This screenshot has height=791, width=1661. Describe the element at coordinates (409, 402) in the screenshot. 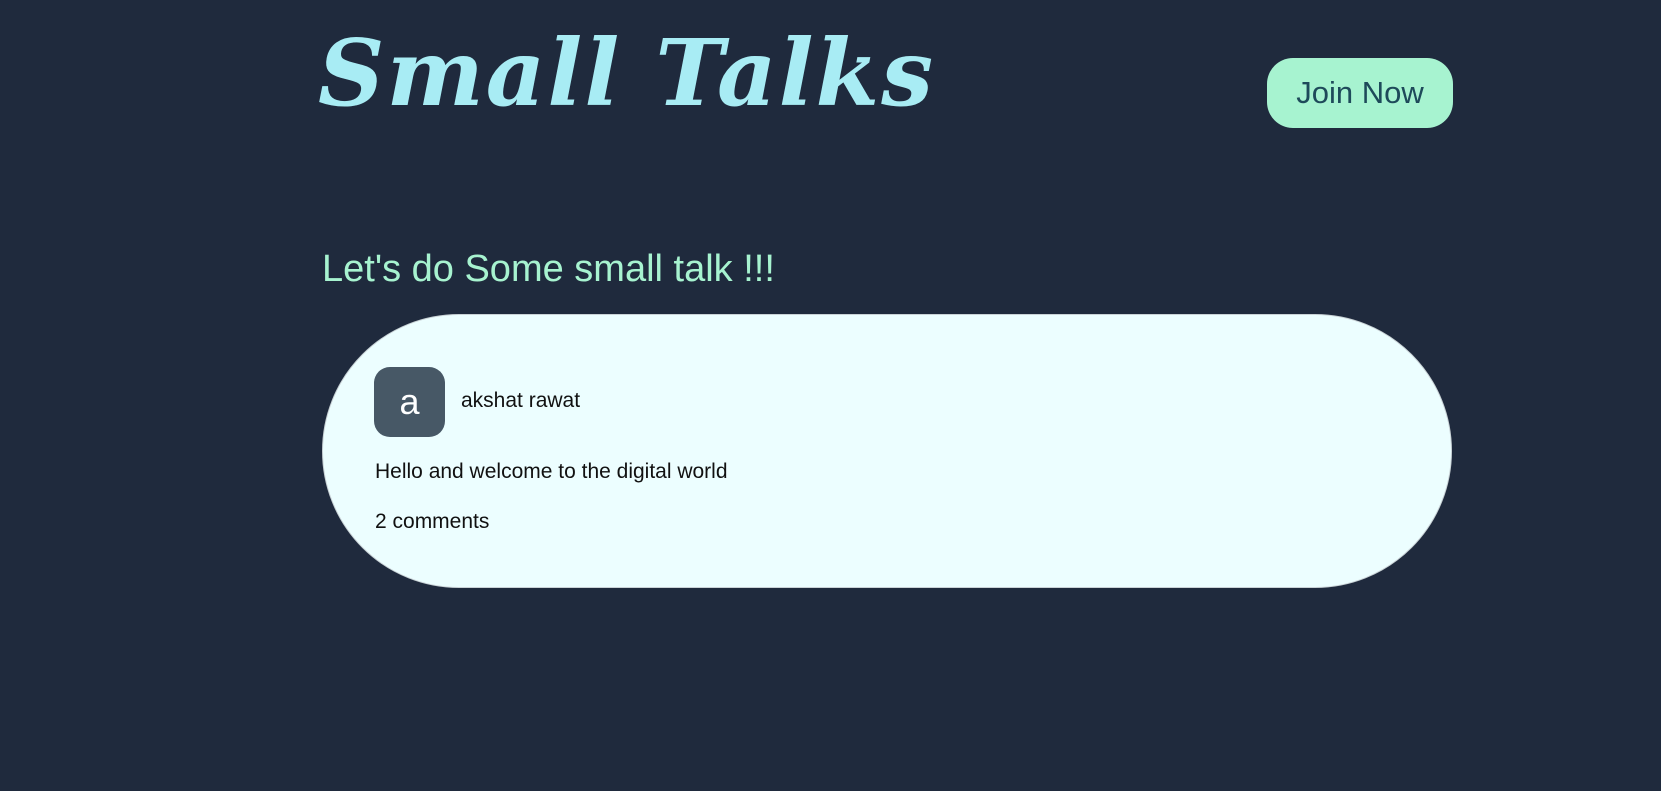

I see `avatar: a` at that location.